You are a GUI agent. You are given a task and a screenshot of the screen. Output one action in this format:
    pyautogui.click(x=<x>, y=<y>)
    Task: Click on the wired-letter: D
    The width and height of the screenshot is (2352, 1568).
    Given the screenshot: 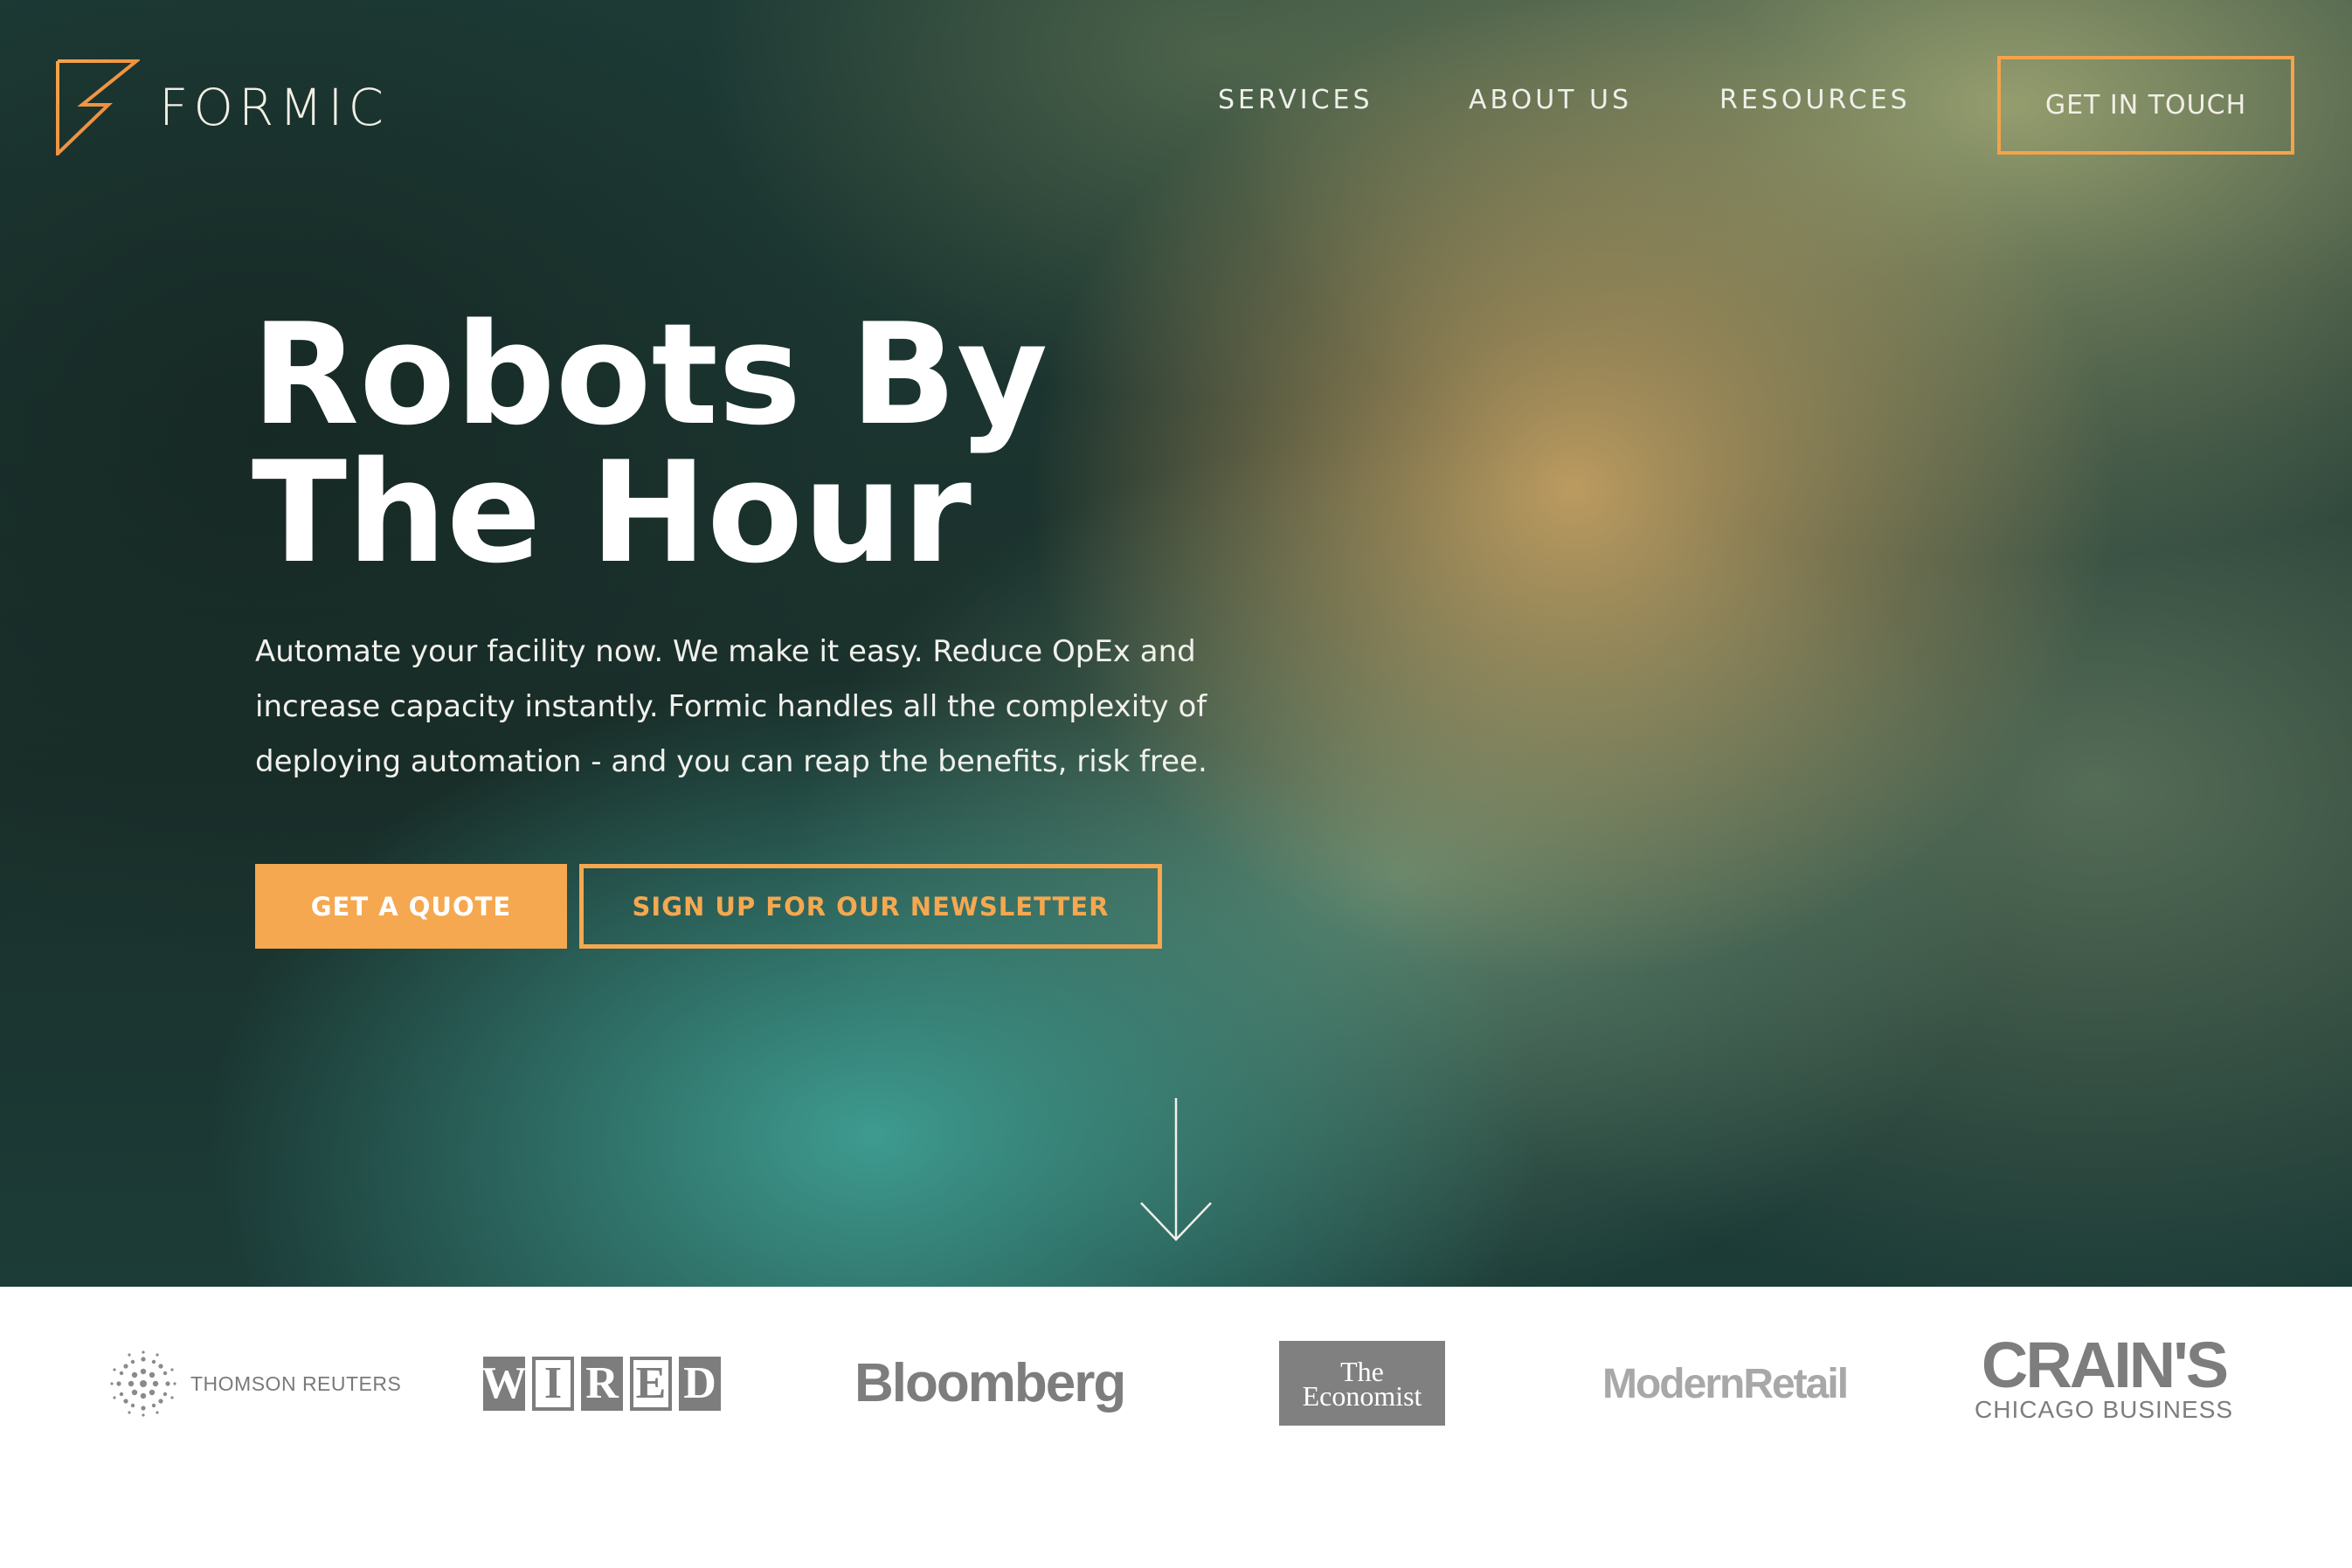 What is the action you would take?
    pyautogui.click(x=700, y=1384)
    